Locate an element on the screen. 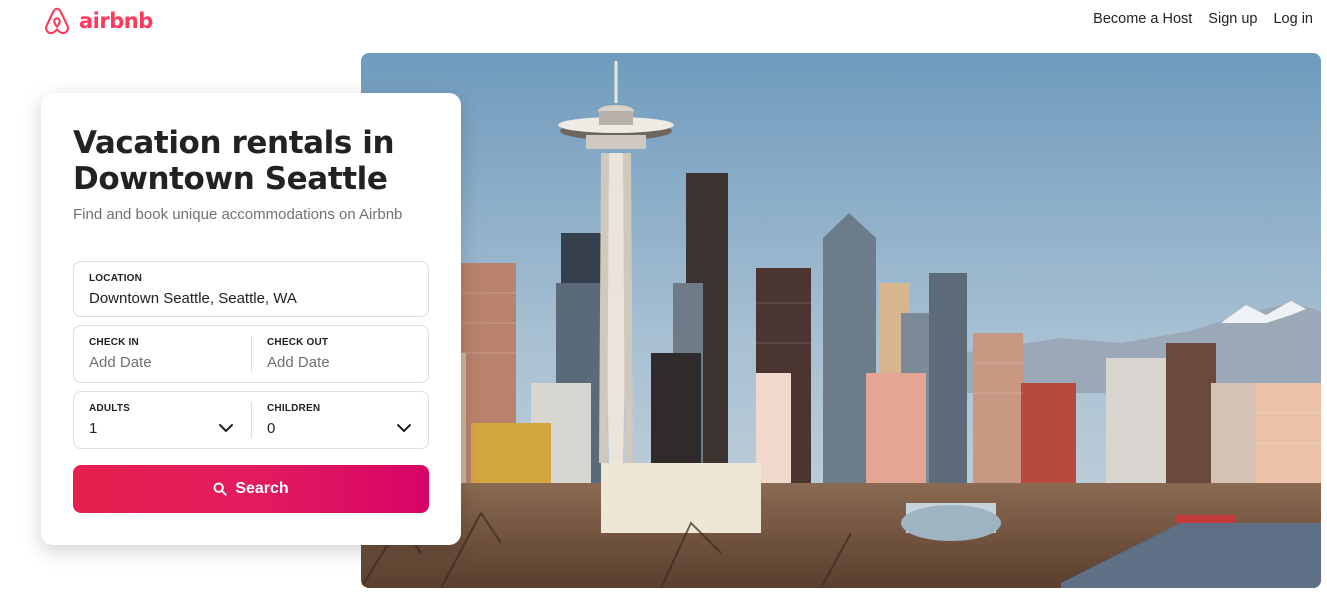 Image resolution: width=1327 pixels, height=599 pixels. adults-value: 1 is located at coordinates (93, 428).